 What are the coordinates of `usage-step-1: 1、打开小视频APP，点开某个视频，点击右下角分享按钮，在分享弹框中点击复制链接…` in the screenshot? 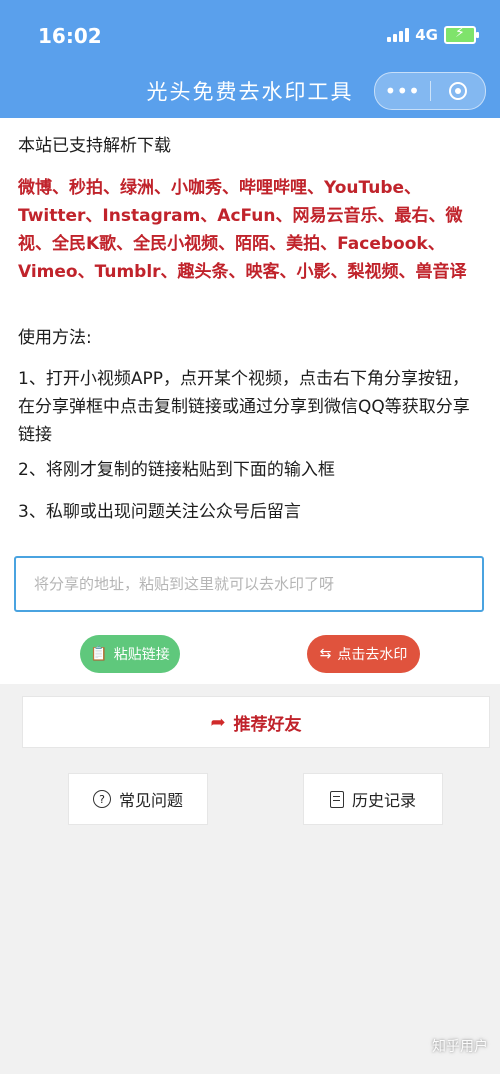 It's located at (244, 407).